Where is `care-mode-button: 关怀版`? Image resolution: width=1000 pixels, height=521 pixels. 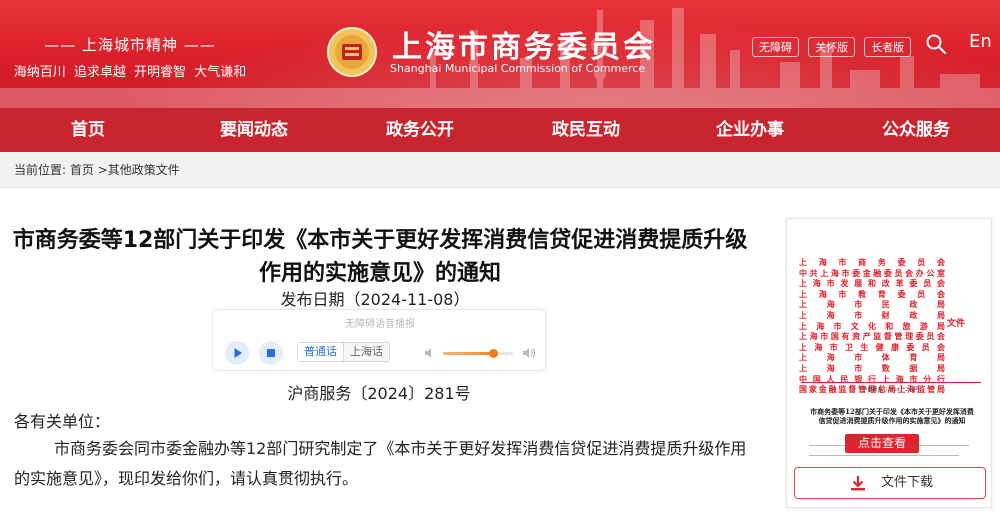
care-mode-button: 关怀版 is located at coordinates (832, 47).